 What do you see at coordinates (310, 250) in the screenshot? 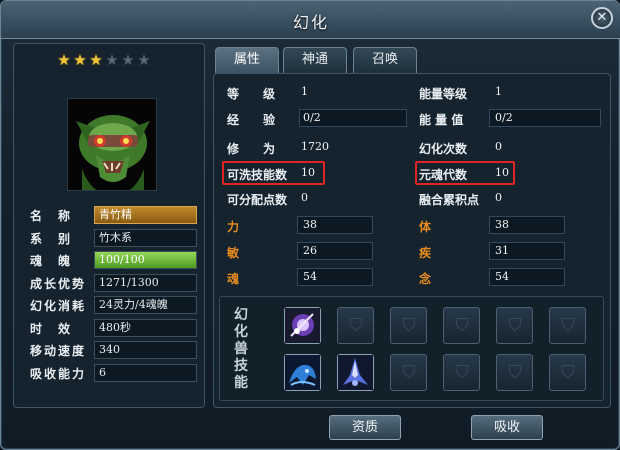
I see `stat-value: 26` at bounding box center [310, 250].